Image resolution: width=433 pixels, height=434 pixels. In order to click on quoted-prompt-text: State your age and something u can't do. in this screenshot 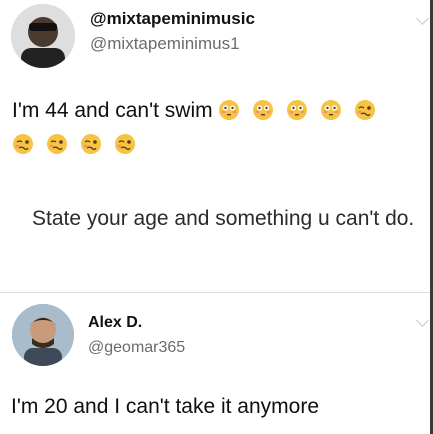, I will do `click(223, 218)`.